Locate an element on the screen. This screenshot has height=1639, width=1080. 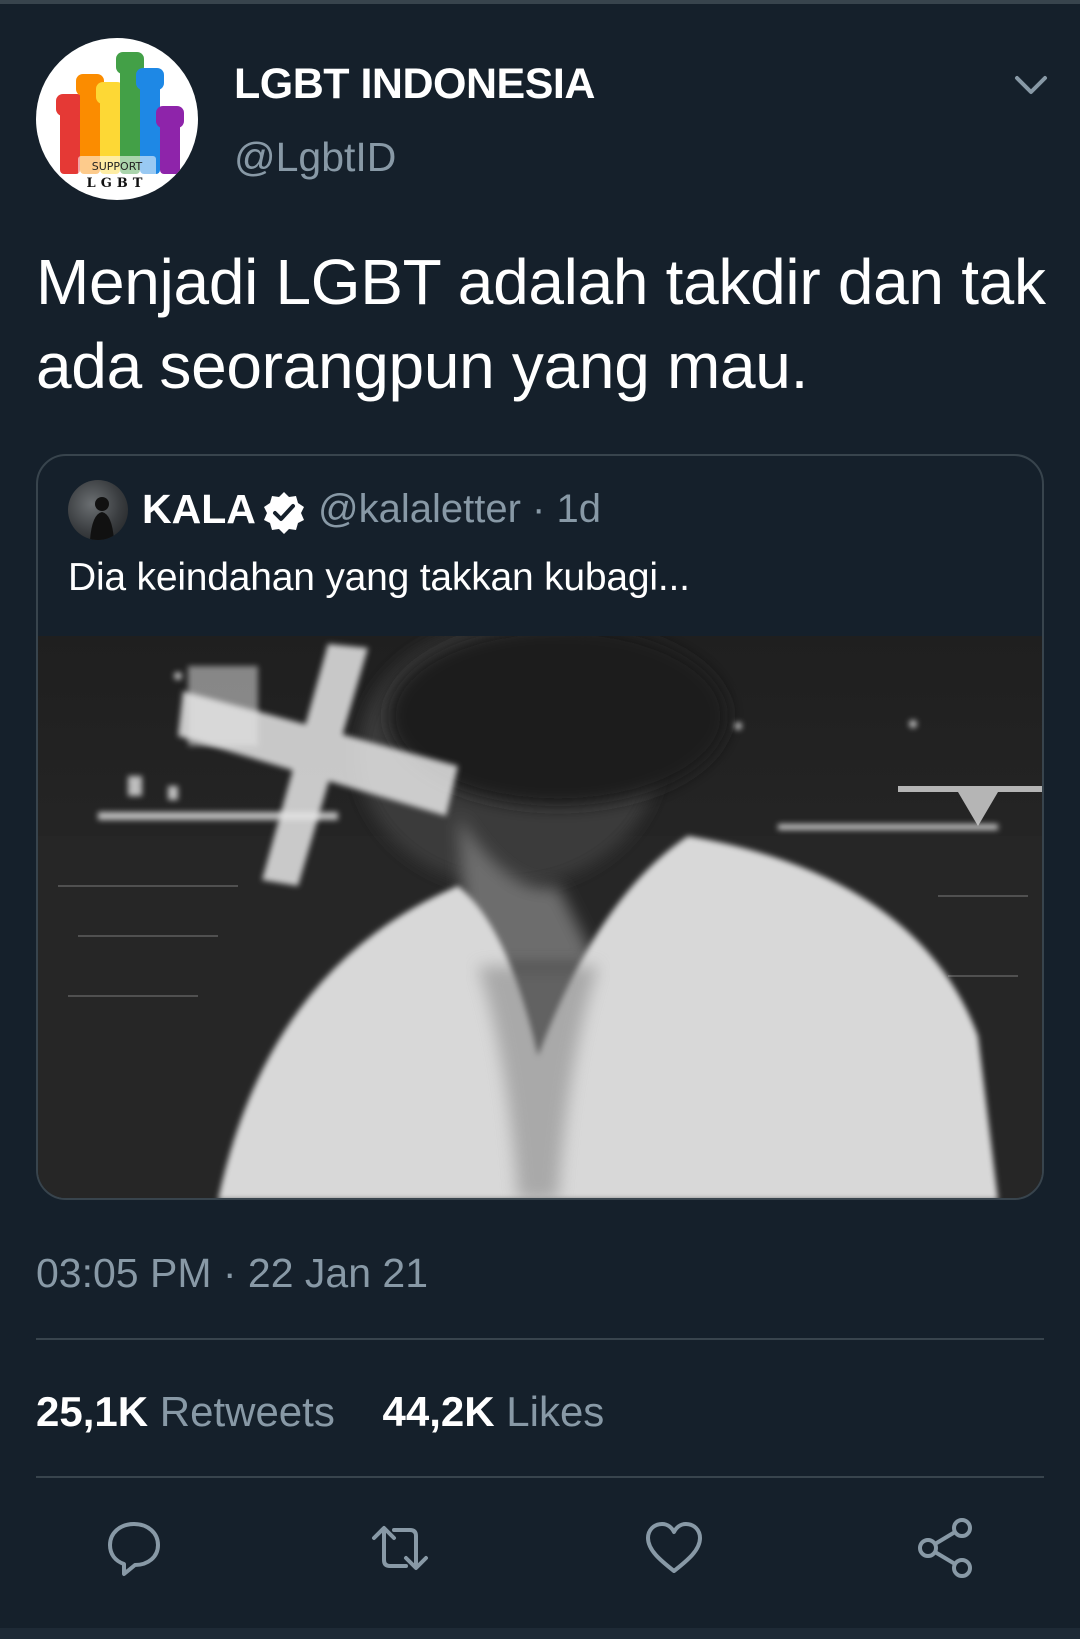
retweet-icon is located at coordinates (400, 1548).